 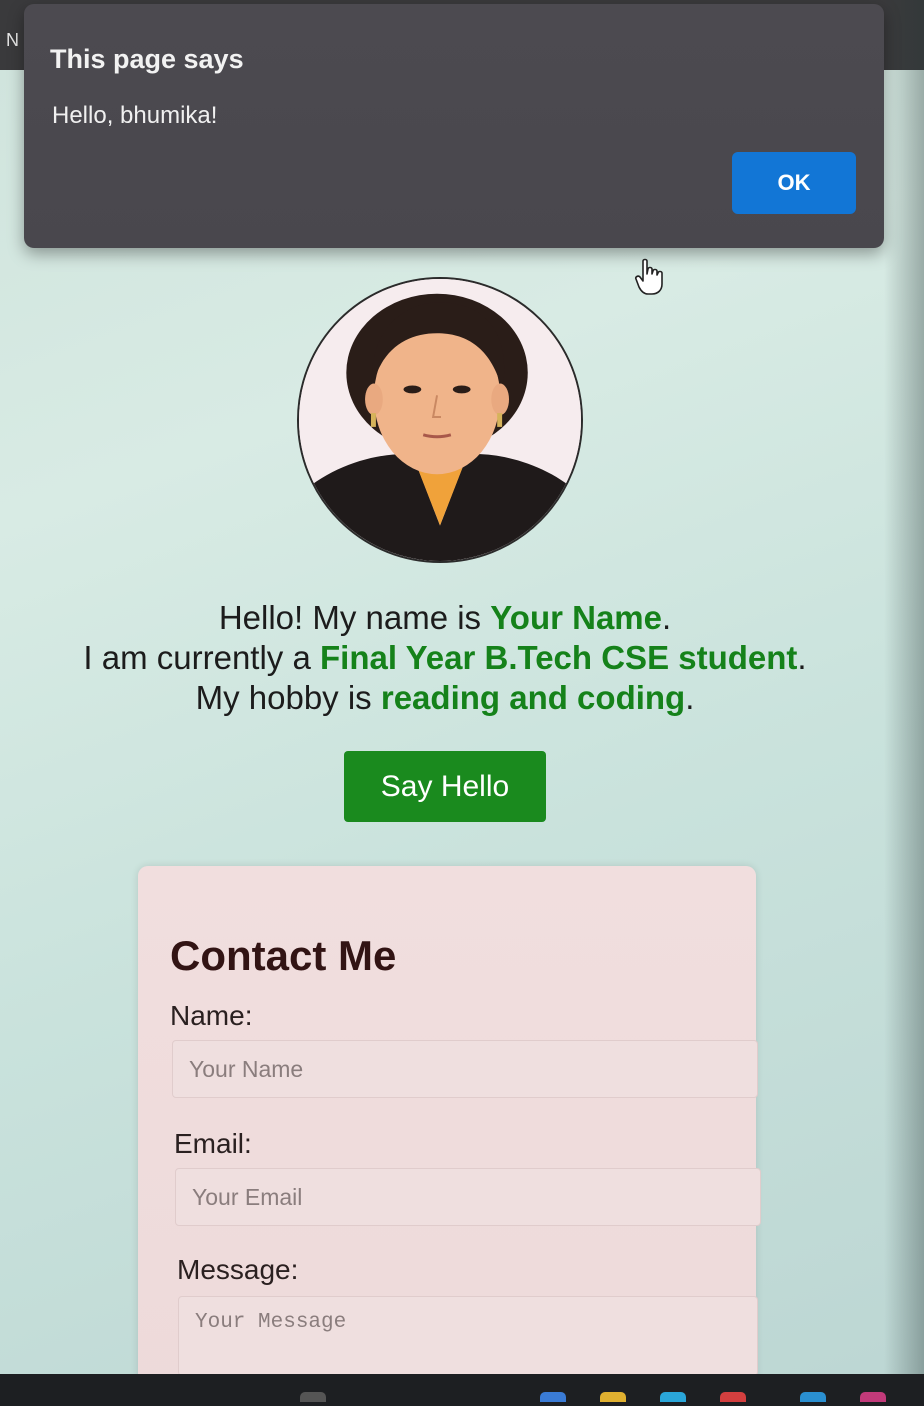 What do you see at coordinates (576, 617) in the screenshot?
I see `highlight-name: Your Name` at bounding box center [576, 617].